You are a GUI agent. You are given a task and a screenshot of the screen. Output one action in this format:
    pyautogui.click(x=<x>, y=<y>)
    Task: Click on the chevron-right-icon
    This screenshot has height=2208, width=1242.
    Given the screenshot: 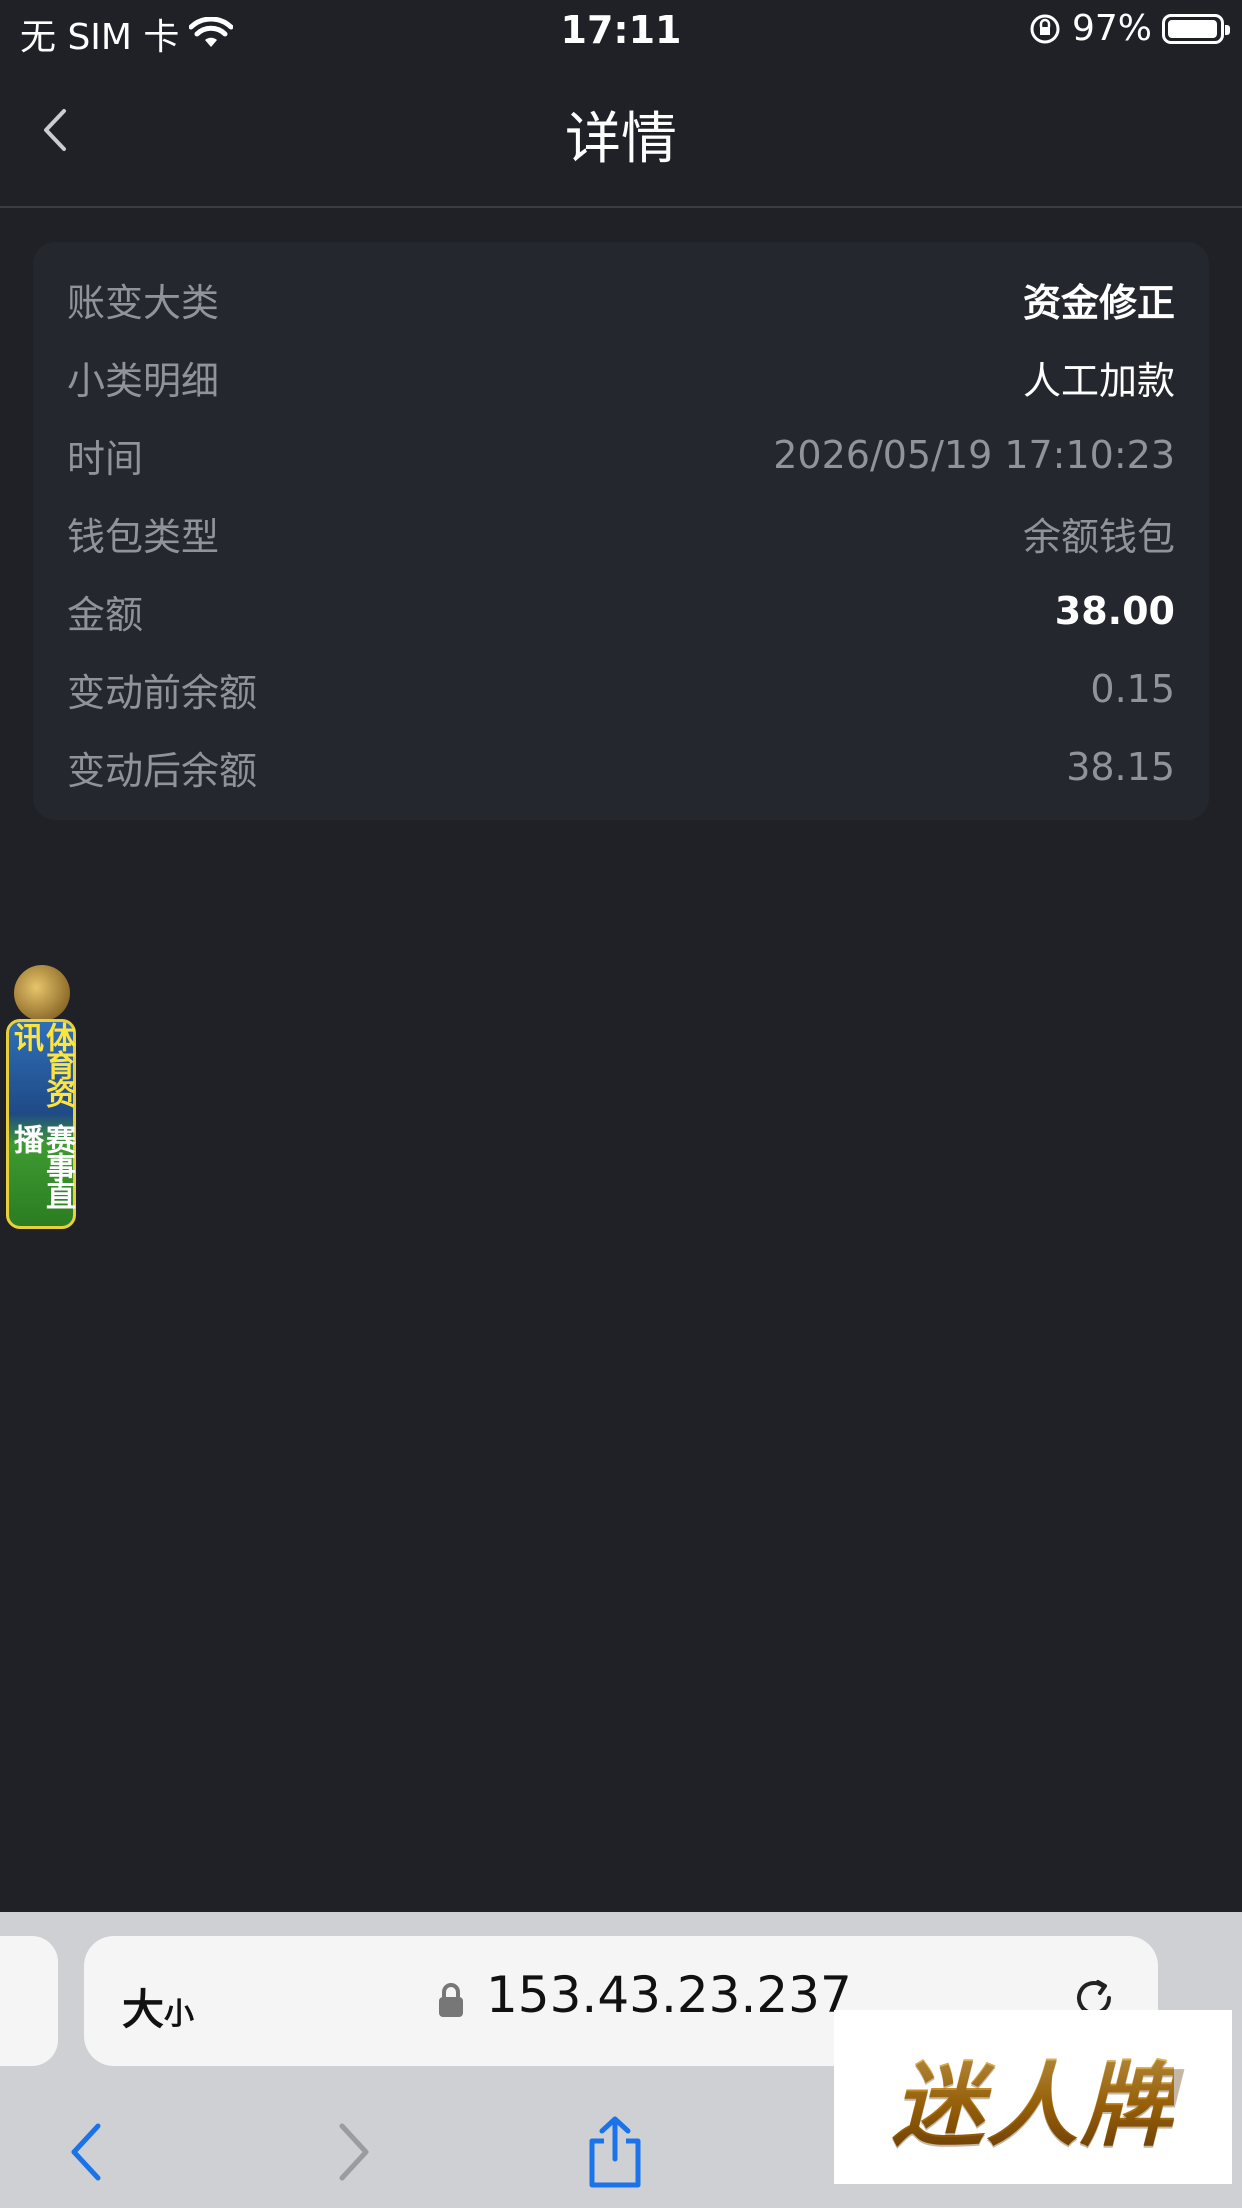 What is the action you would take?
    pyautogui.click(x=354, y=2152)
    